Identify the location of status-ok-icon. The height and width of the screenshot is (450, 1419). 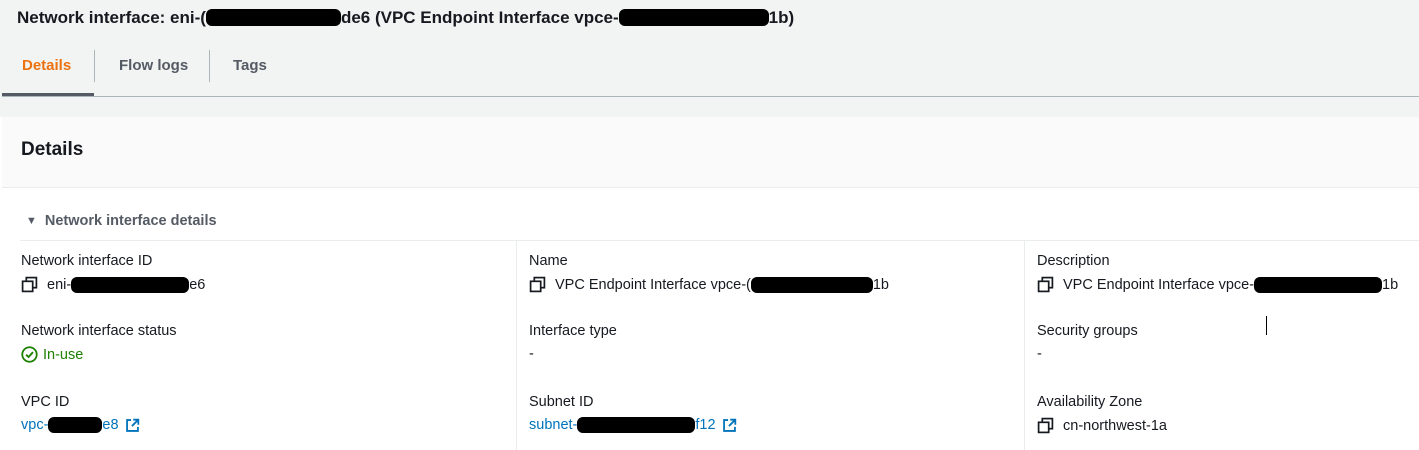
(29, 354).